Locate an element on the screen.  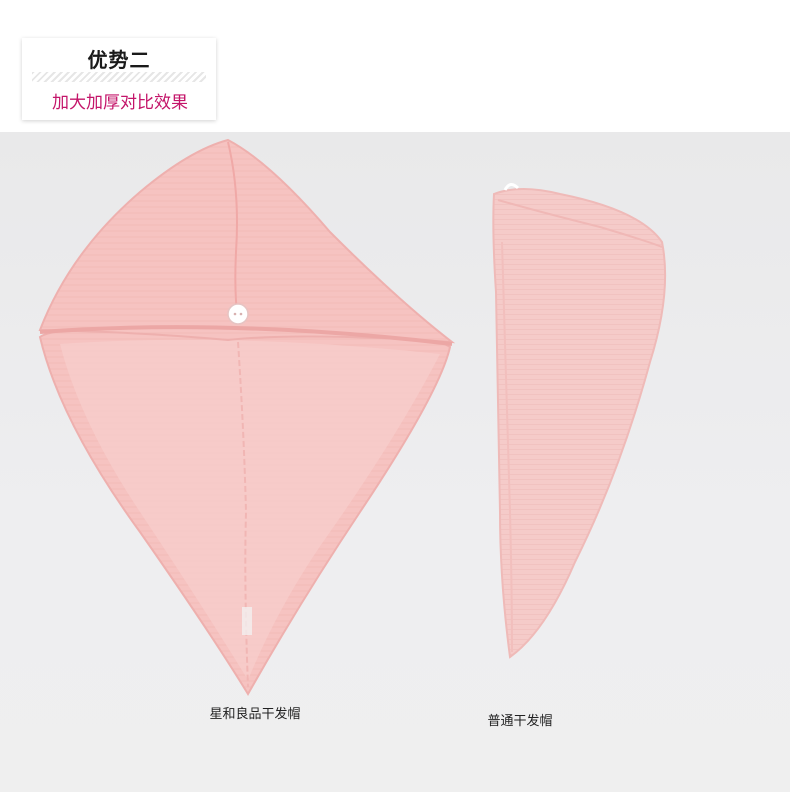
caption-star-towel-cap: 星和良品干发帽 is located at coordinates (255, 714).